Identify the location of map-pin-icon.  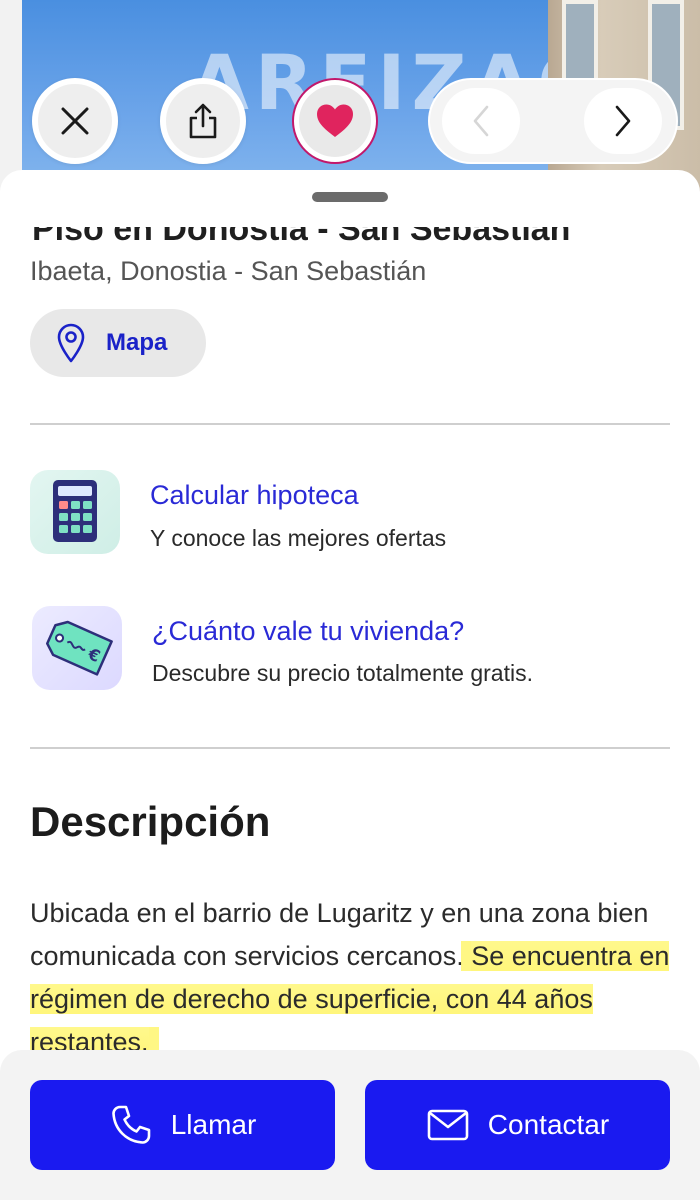
(71, 343).